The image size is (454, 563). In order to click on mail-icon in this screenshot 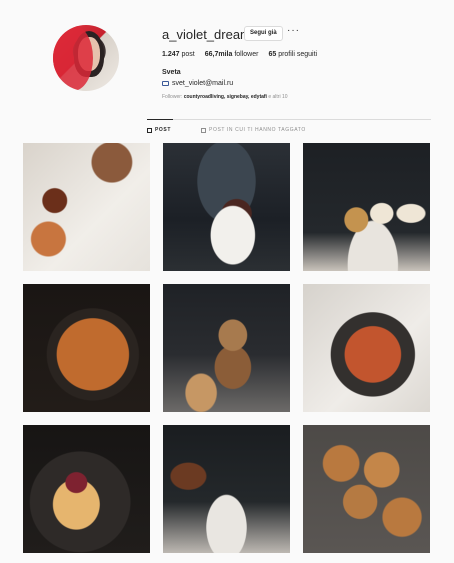, I will do `click(165, 83)`.